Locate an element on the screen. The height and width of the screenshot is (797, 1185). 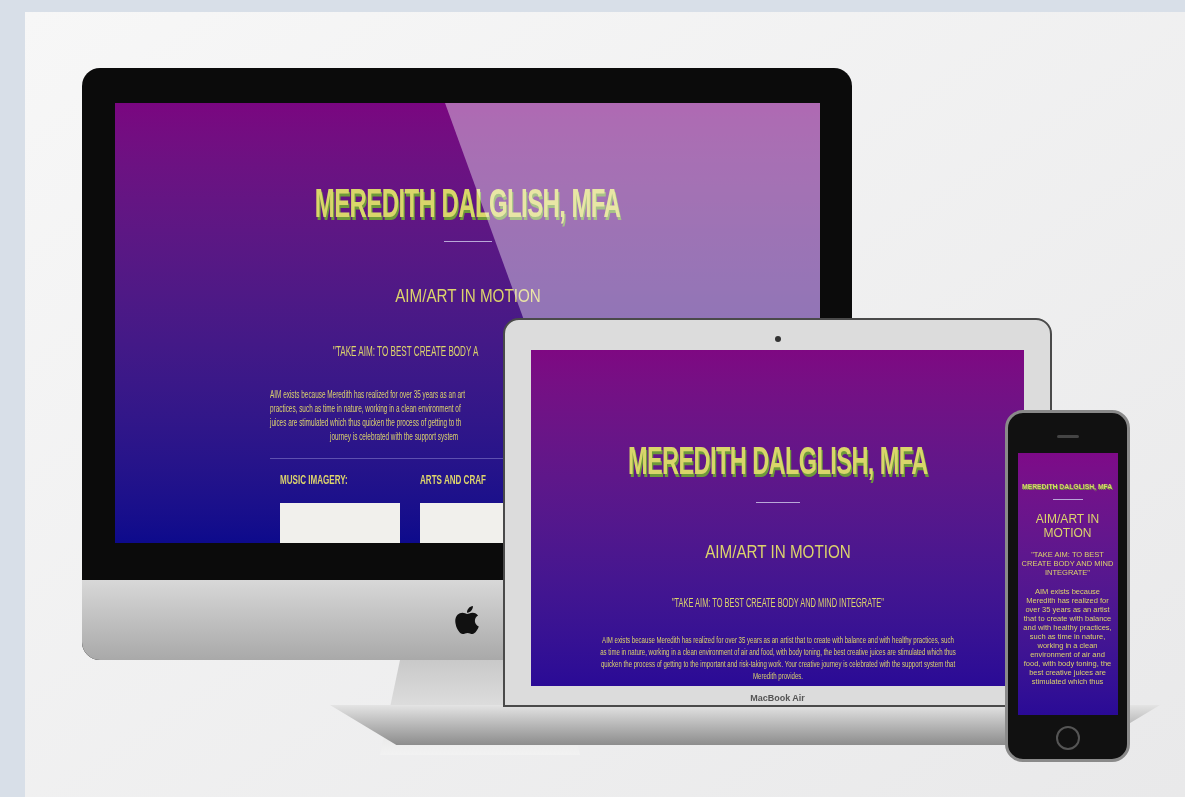
apple-icon is located at coordinates (467, 620).